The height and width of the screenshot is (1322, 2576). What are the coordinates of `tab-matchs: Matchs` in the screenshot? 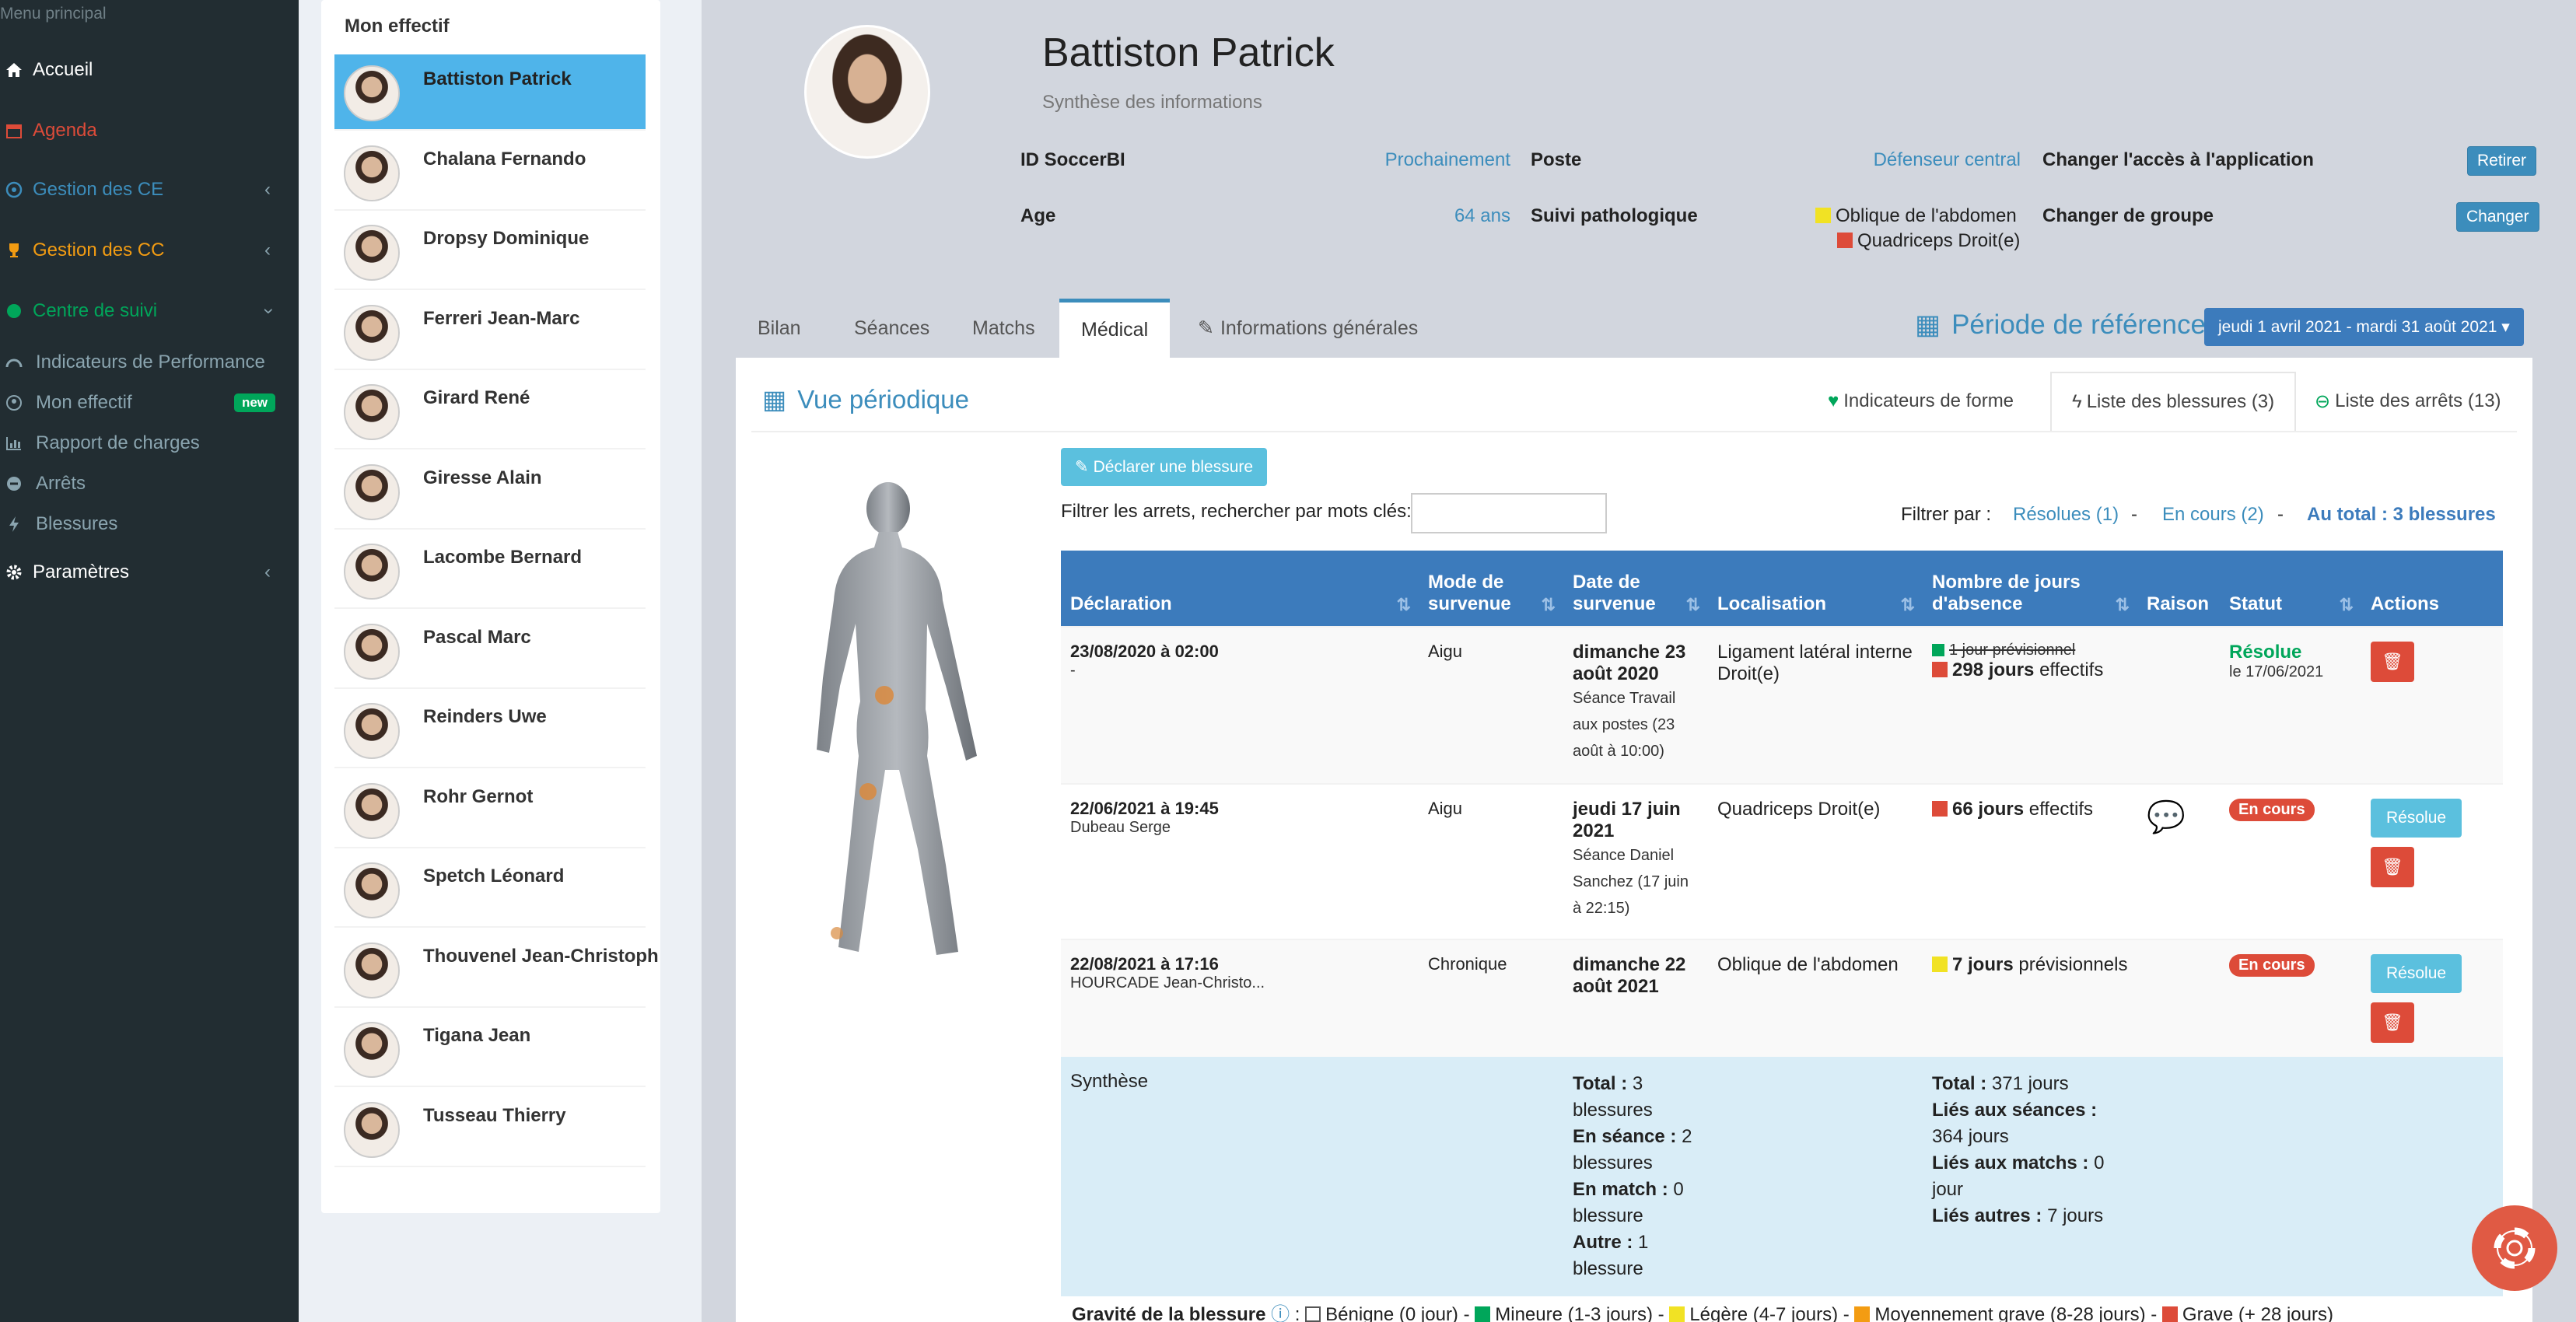 It's located at (1004, 328).